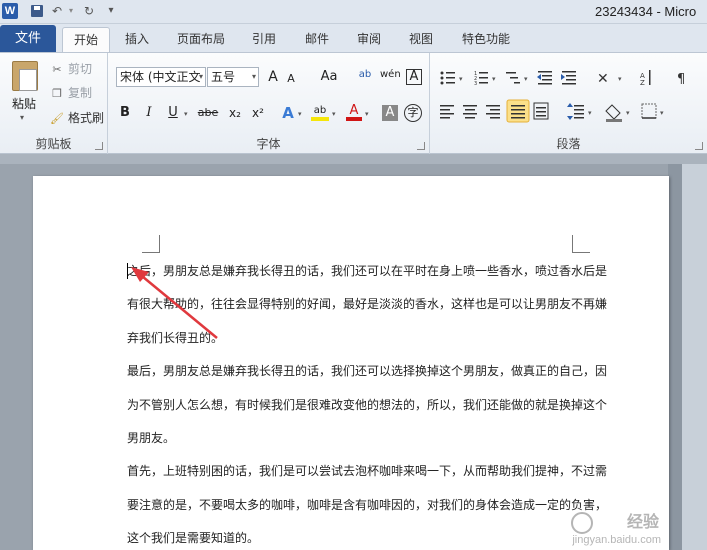  What do you see at coordinates (568, 144) in the screenshot?
I see `paragraph-group-label: 段落` at bounding box center [568, 144].